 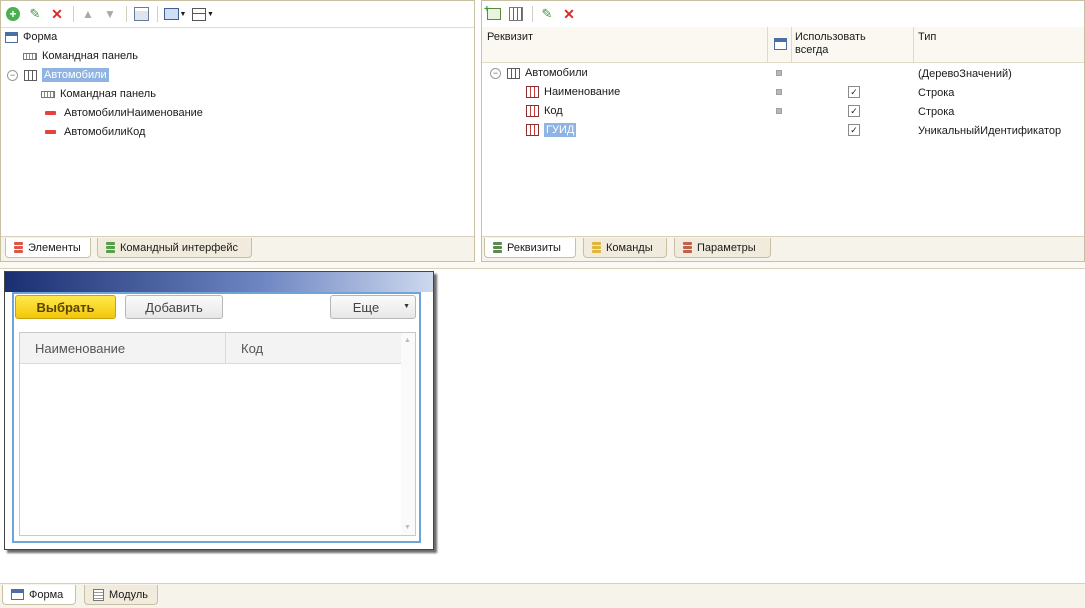 I want to click on tree-item-label: Форма, so click(x=40, y=37).